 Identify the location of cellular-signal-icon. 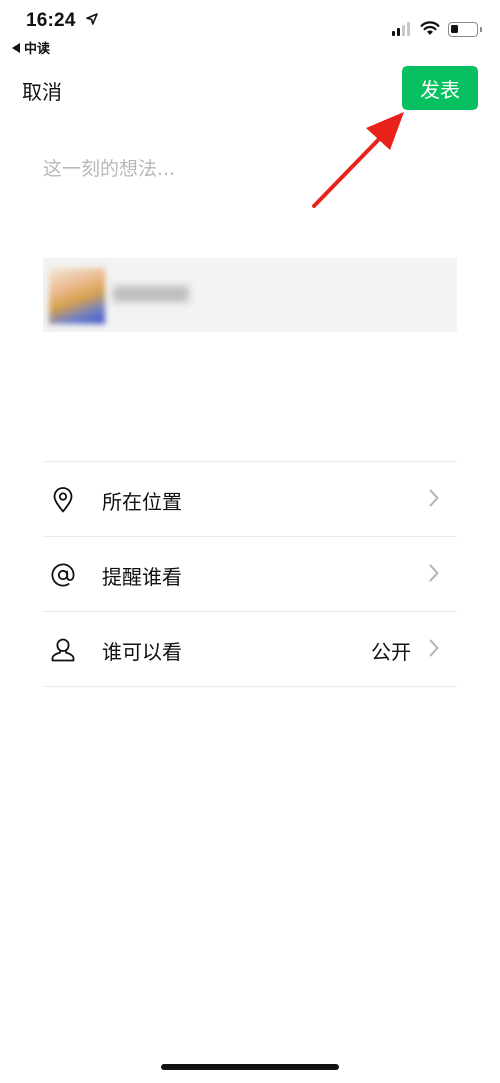
(401, 29).